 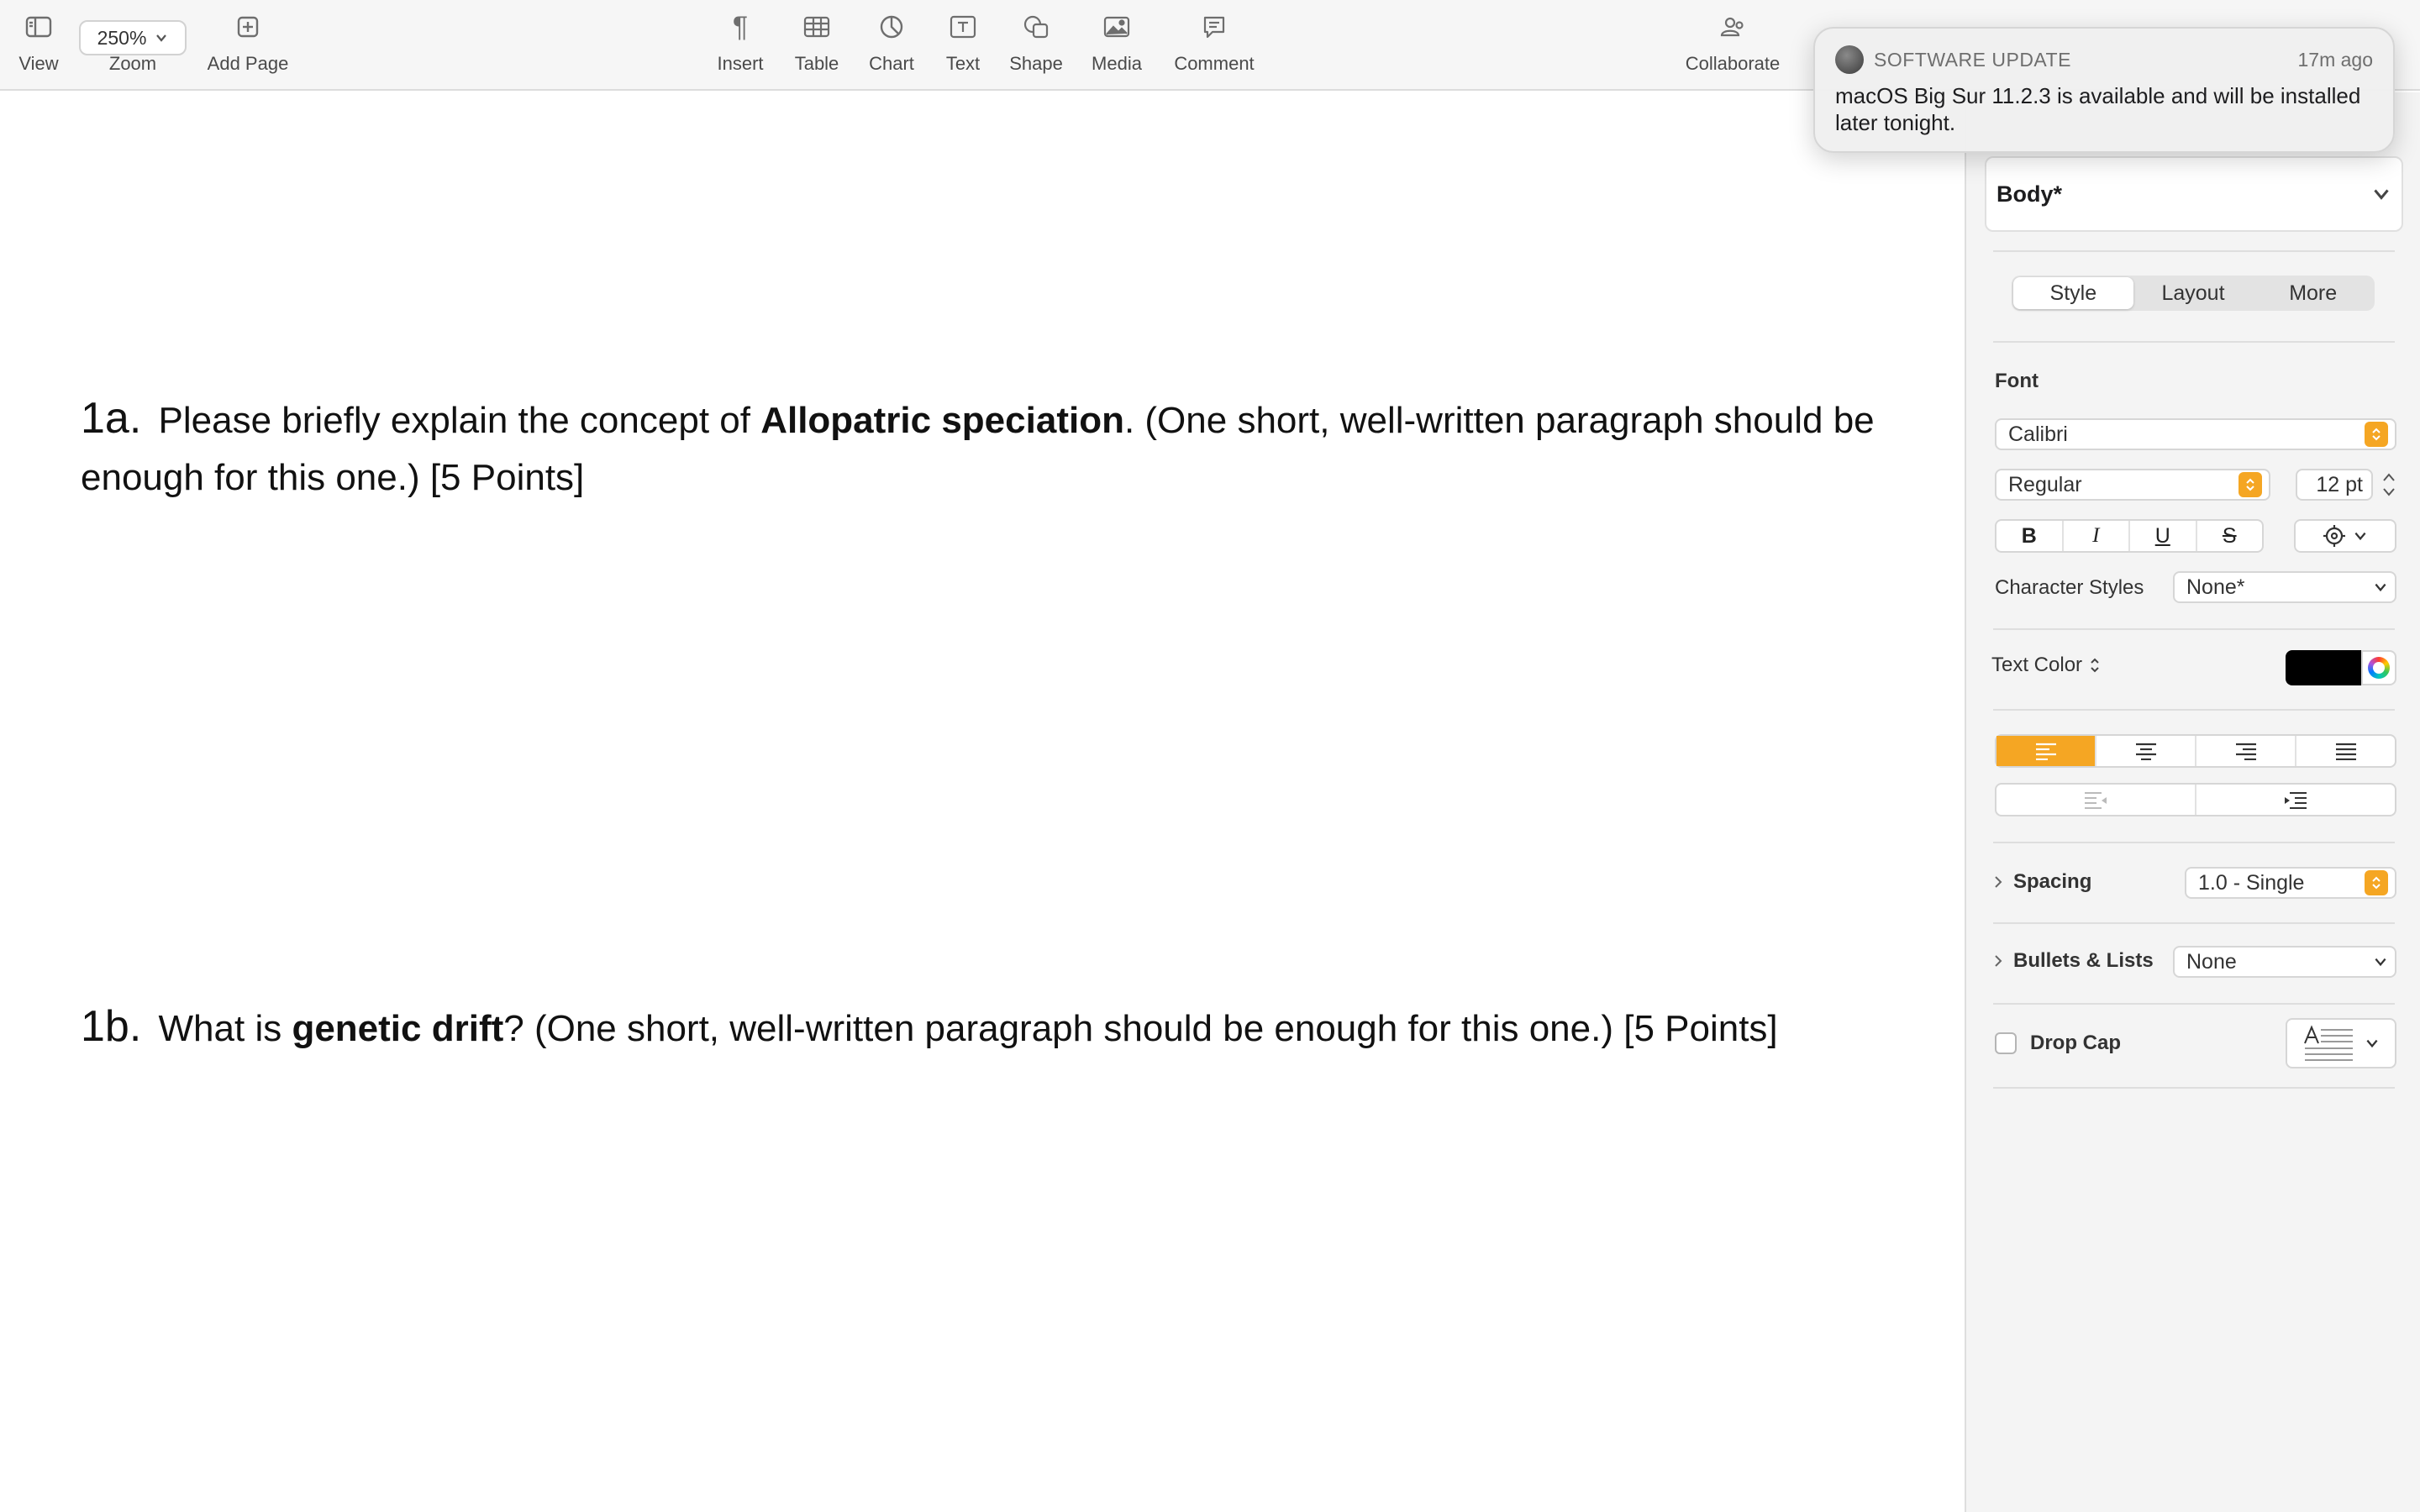 What do you see at coordinates (892, 63) in the screenshot?
I see `chart-label: Chart` at bounding box center [892, 63].